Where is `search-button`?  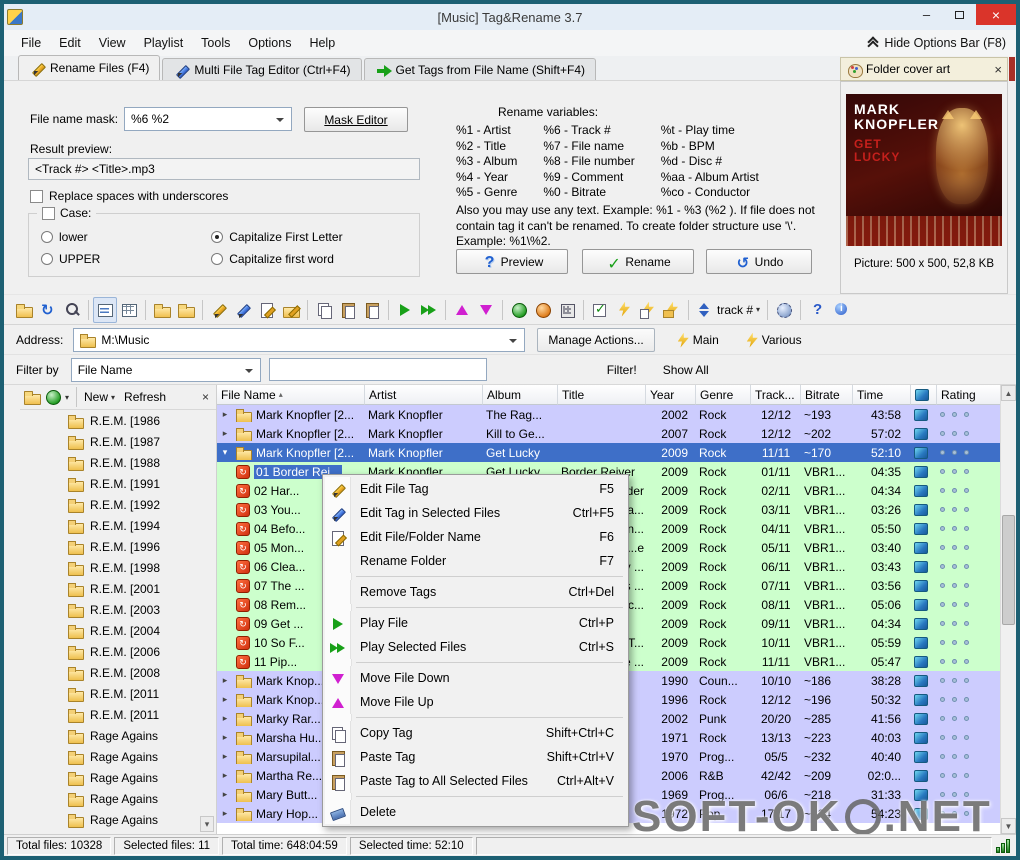
search-button is located at coordinates (72, 310).